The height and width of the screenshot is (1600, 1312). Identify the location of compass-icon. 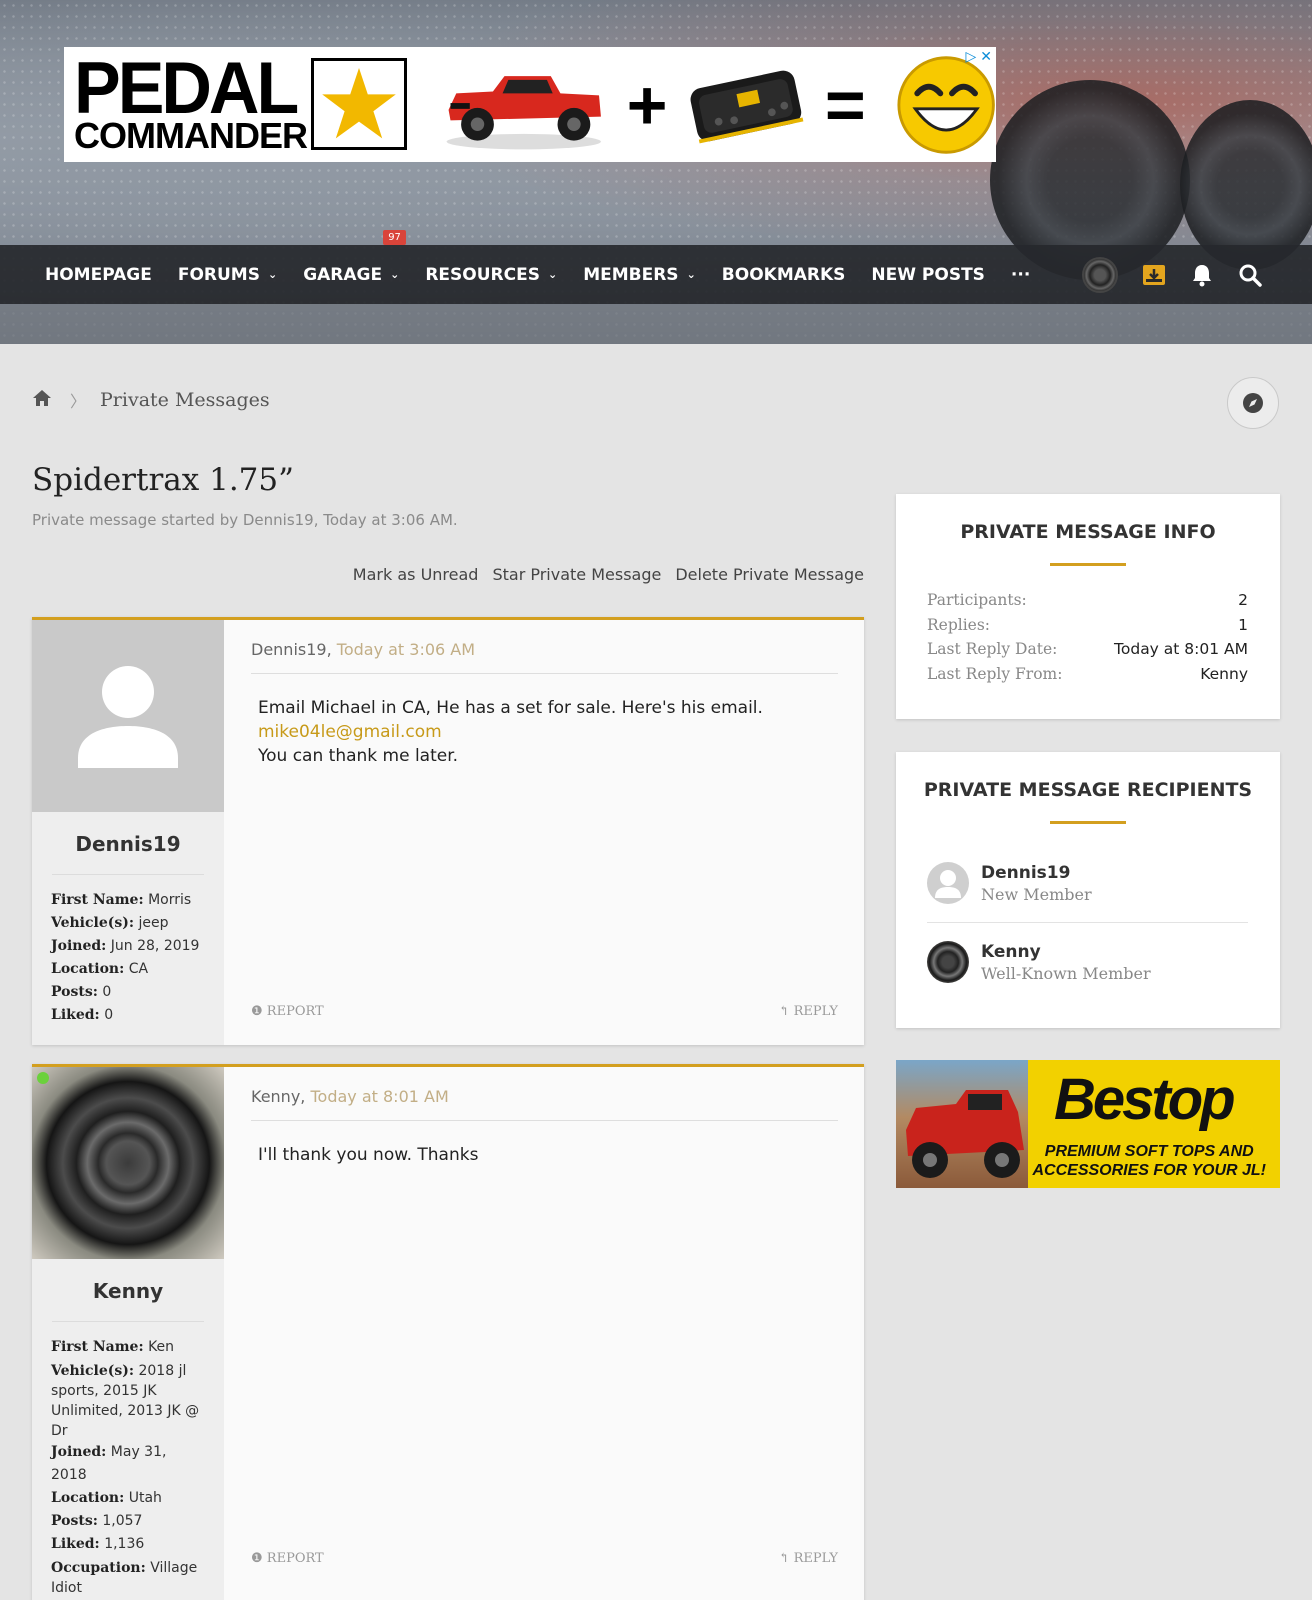
(1253, 403).